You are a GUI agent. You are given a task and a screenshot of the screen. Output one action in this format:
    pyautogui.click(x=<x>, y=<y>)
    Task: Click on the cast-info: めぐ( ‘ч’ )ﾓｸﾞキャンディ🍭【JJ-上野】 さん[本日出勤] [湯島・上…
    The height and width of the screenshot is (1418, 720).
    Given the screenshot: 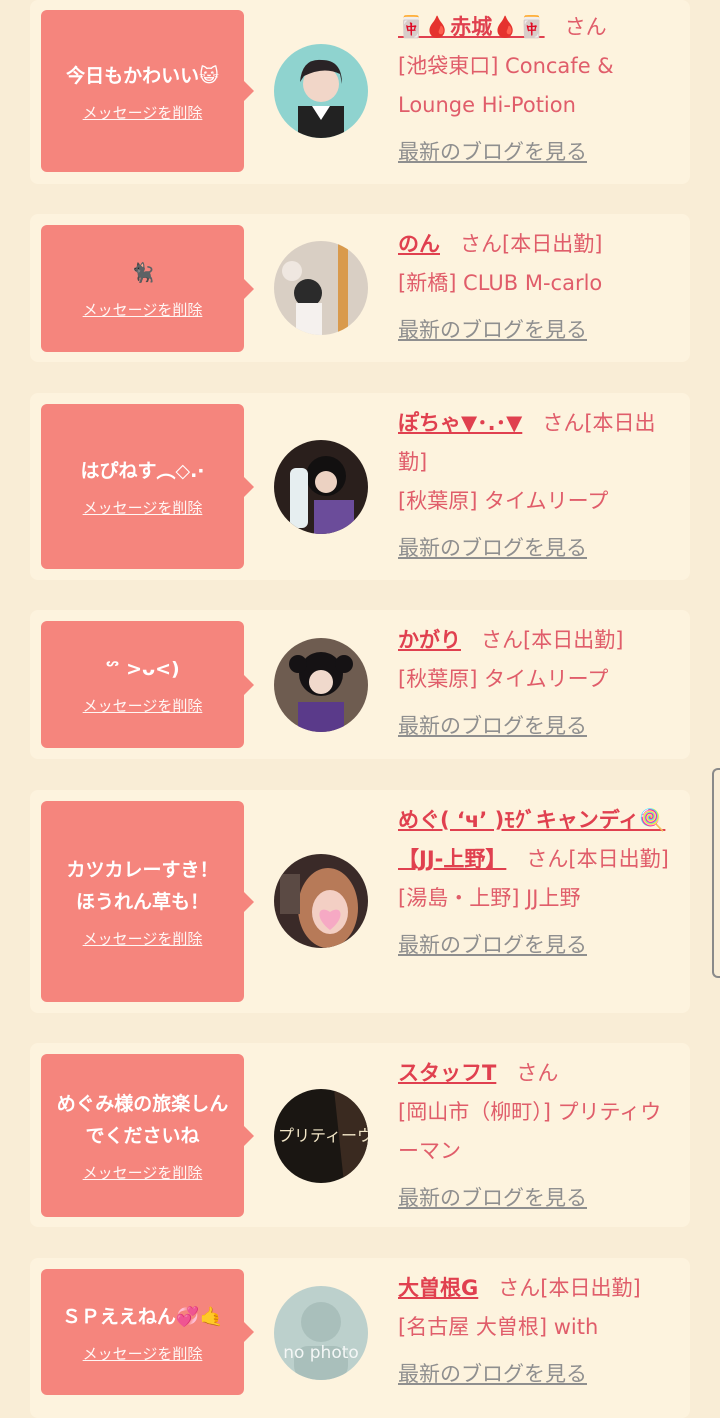 What is the action you would take?
    pyautogui.click(x=543, y=883)
    